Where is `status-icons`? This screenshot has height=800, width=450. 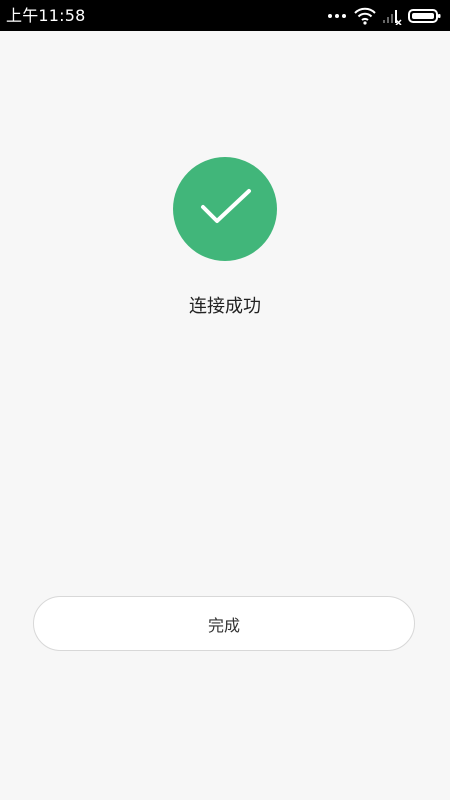 status-icons is located at coordinates (385, 16).